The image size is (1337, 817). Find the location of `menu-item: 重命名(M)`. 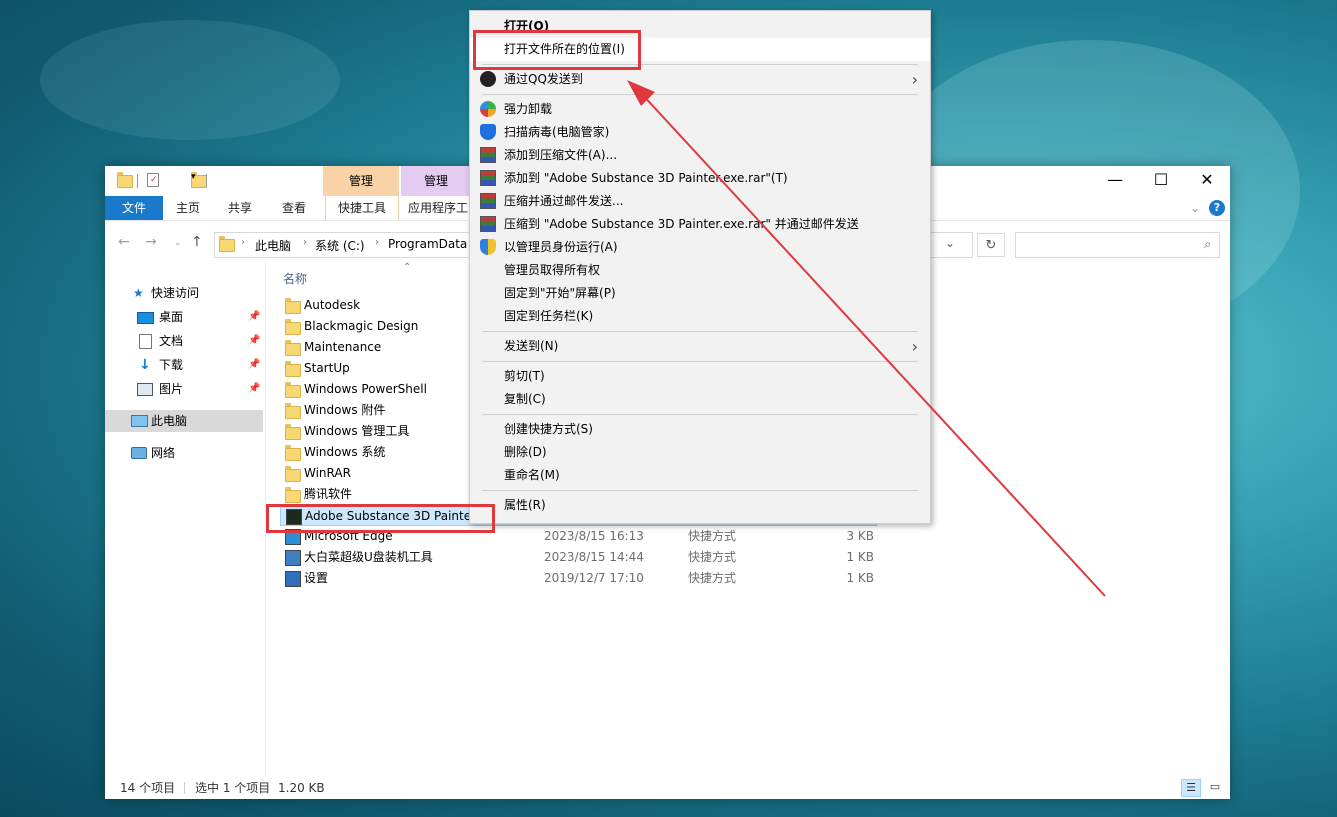

menu-item: 重命名(M) is located at coordinates (700, 475).